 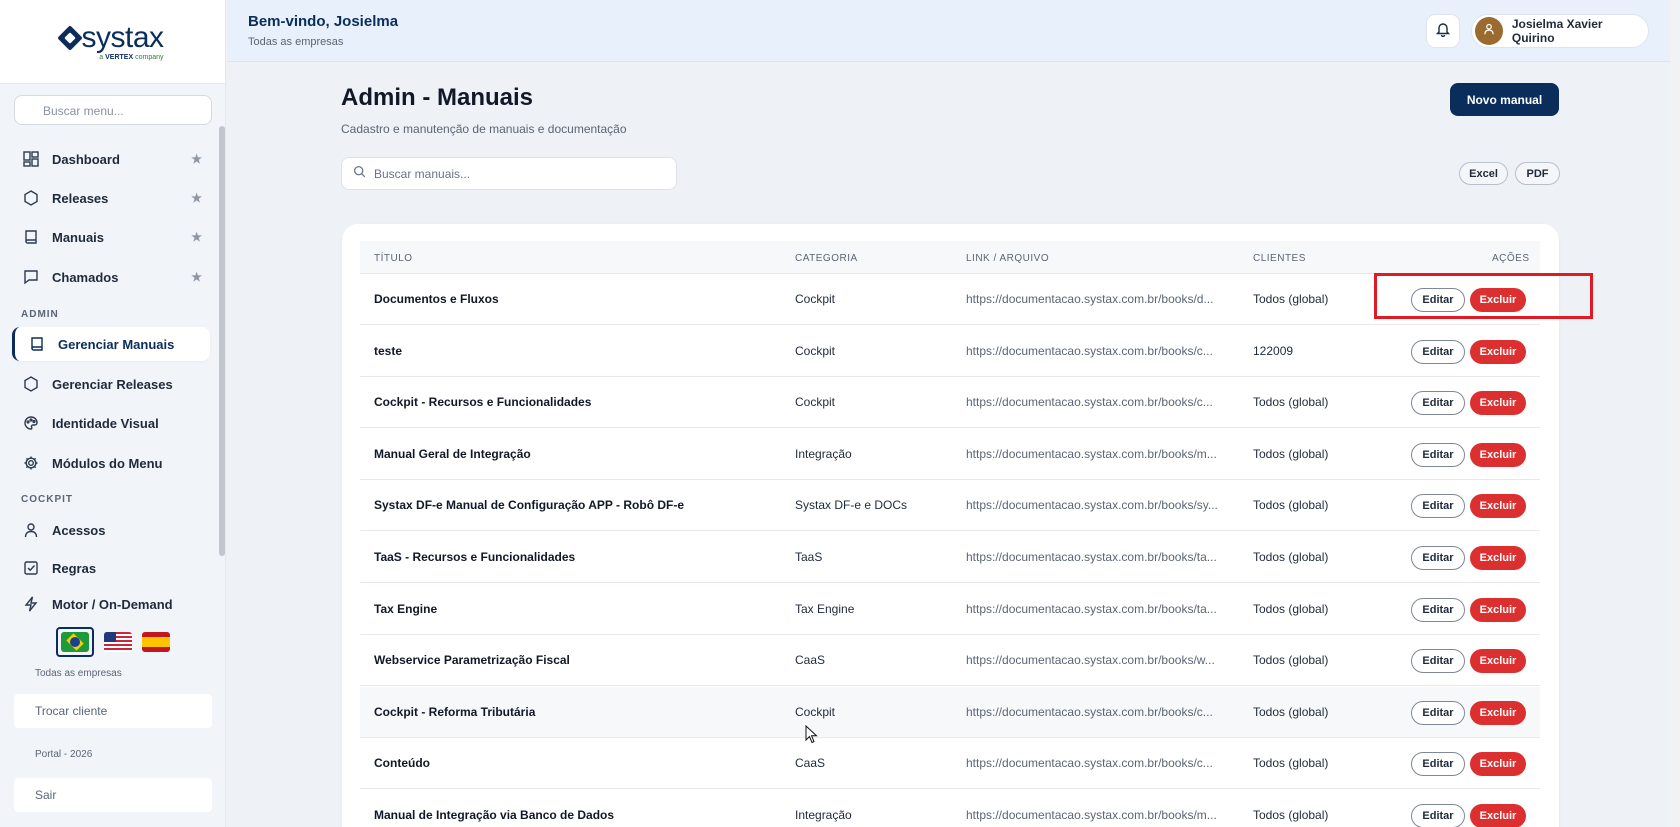 I want to click on row-category: Cockpit, so click(x=815, y=402).